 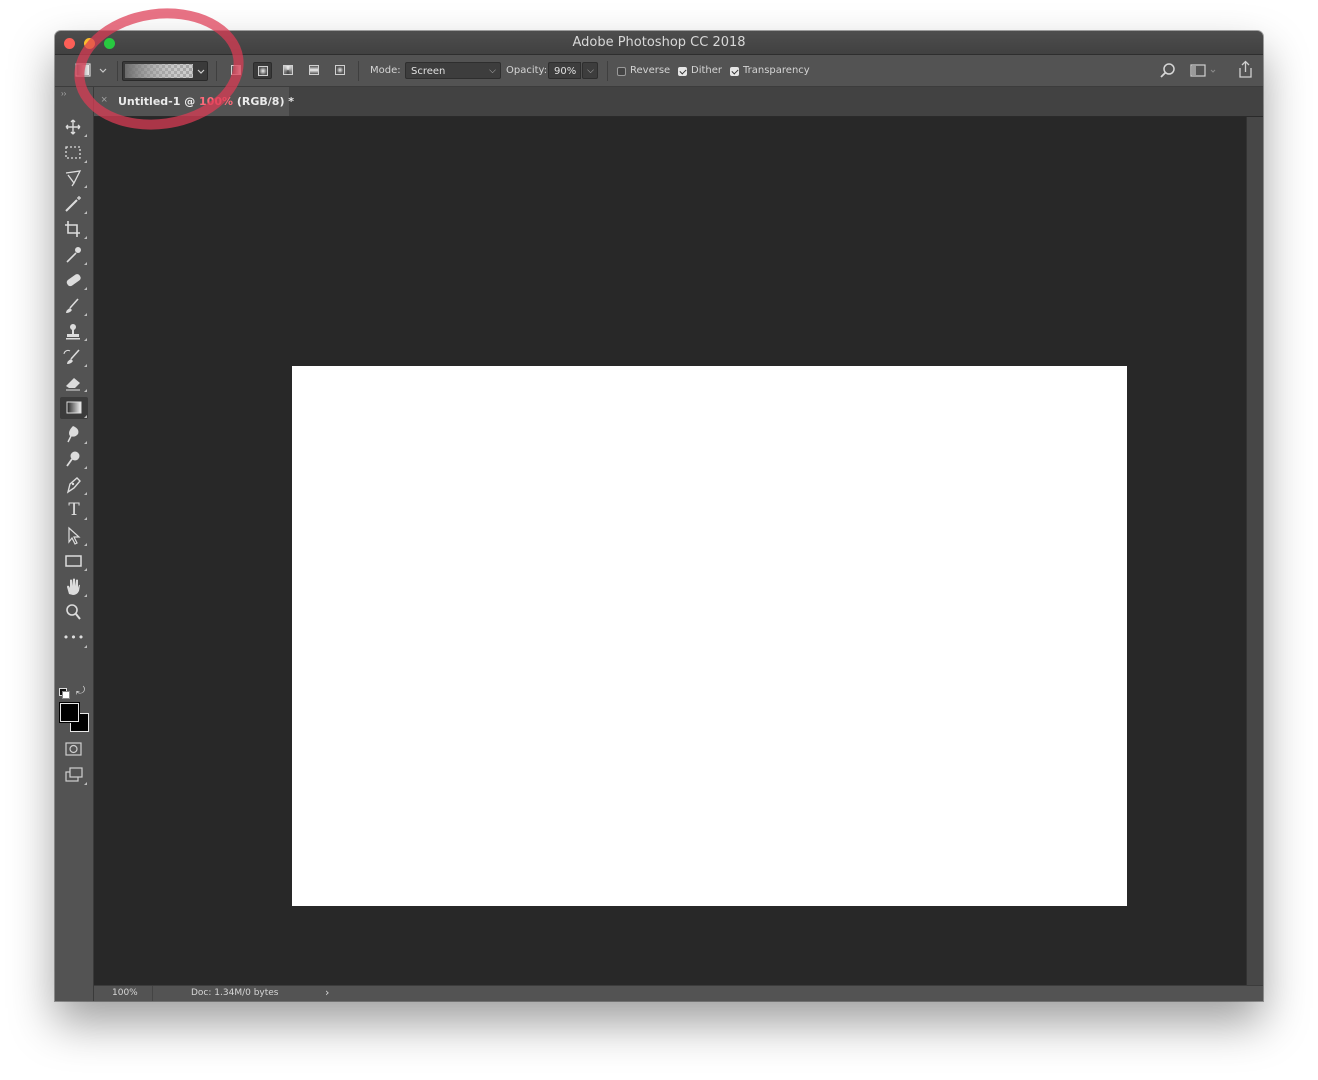 I want to click on share-icon, so click(x=1245, y=69).